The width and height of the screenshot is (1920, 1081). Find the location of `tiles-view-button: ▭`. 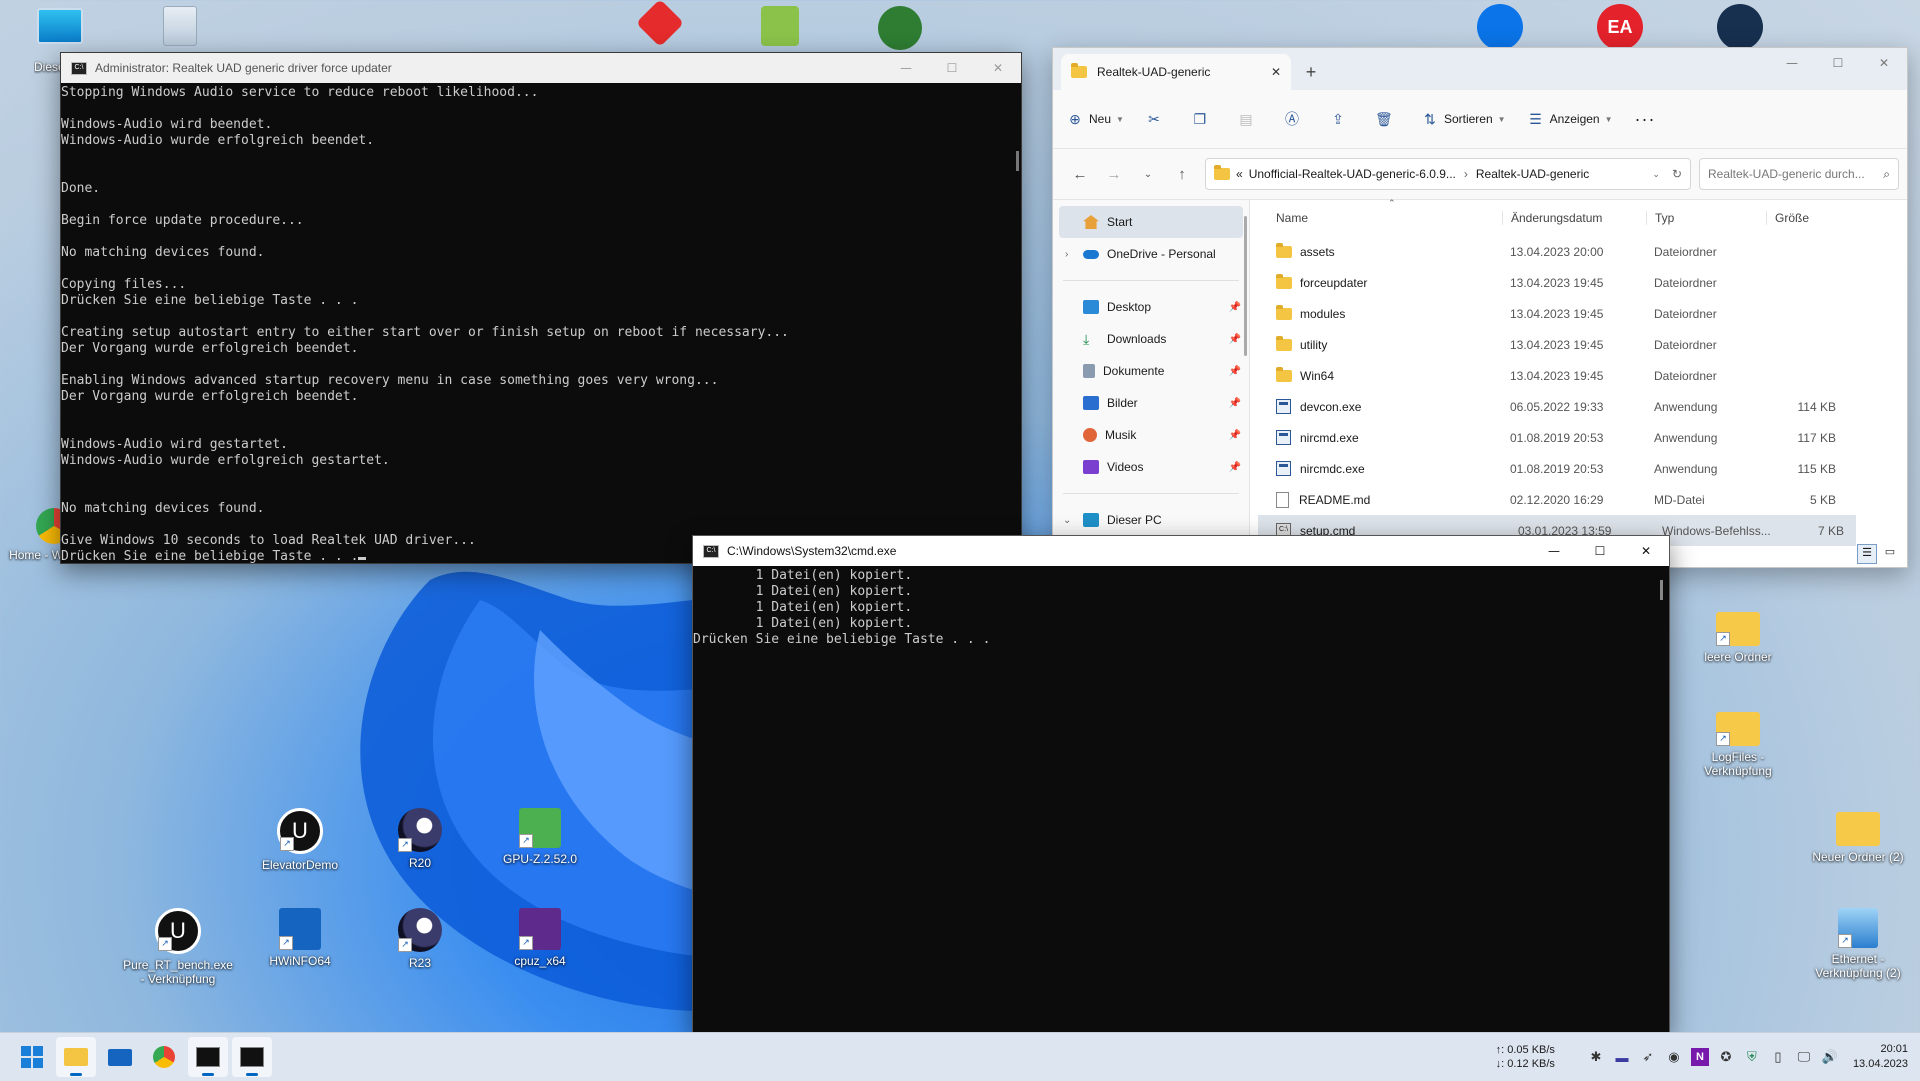

tiles-view-button: ▭ is located at coordinates (1890, 553).